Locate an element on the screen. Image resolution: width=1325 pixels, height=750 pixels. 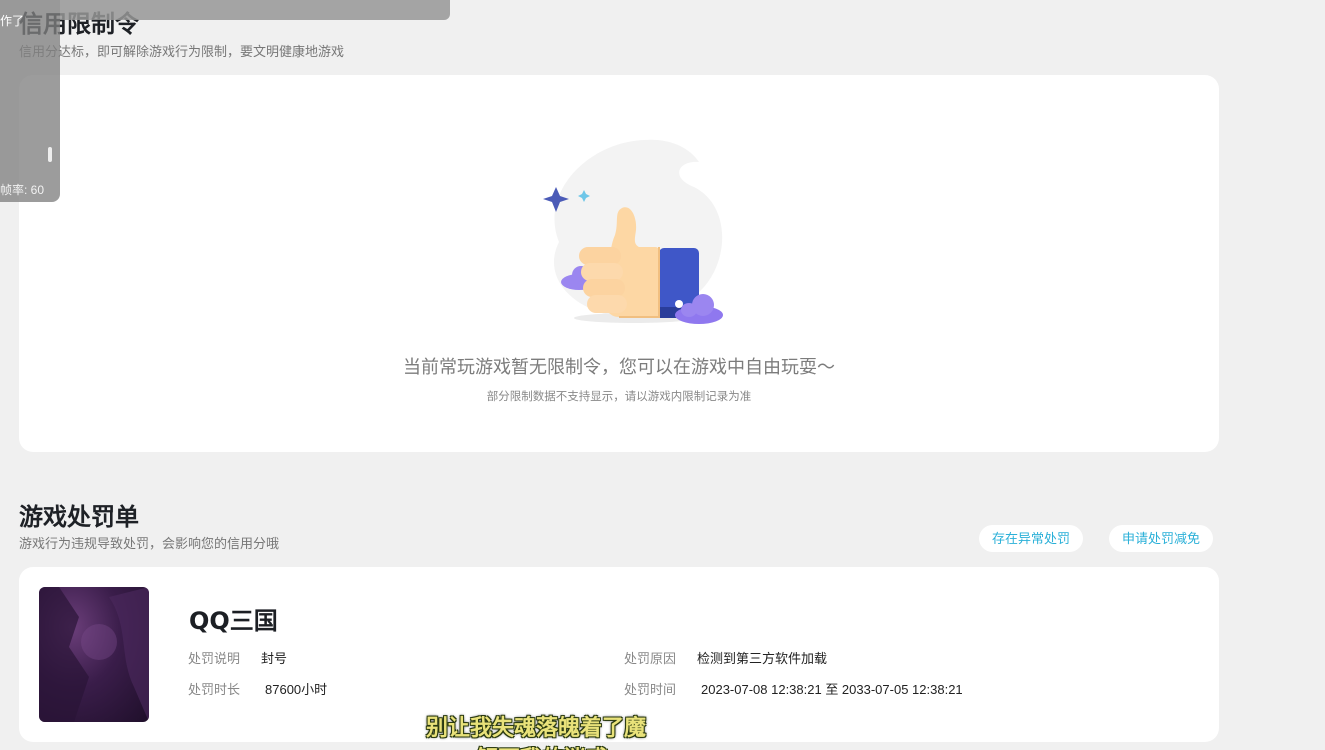
game-name: QQ三国 is located at coordinates (233, 621).